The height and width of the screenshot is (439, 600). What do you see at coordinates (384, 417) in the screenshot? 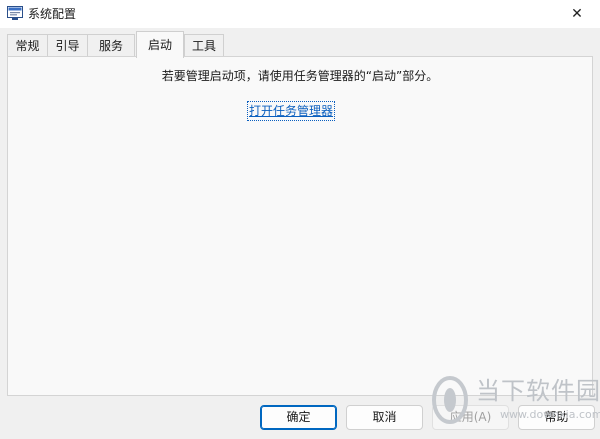
I see `cancel-button: 取消` at bounding box center [384, 417].